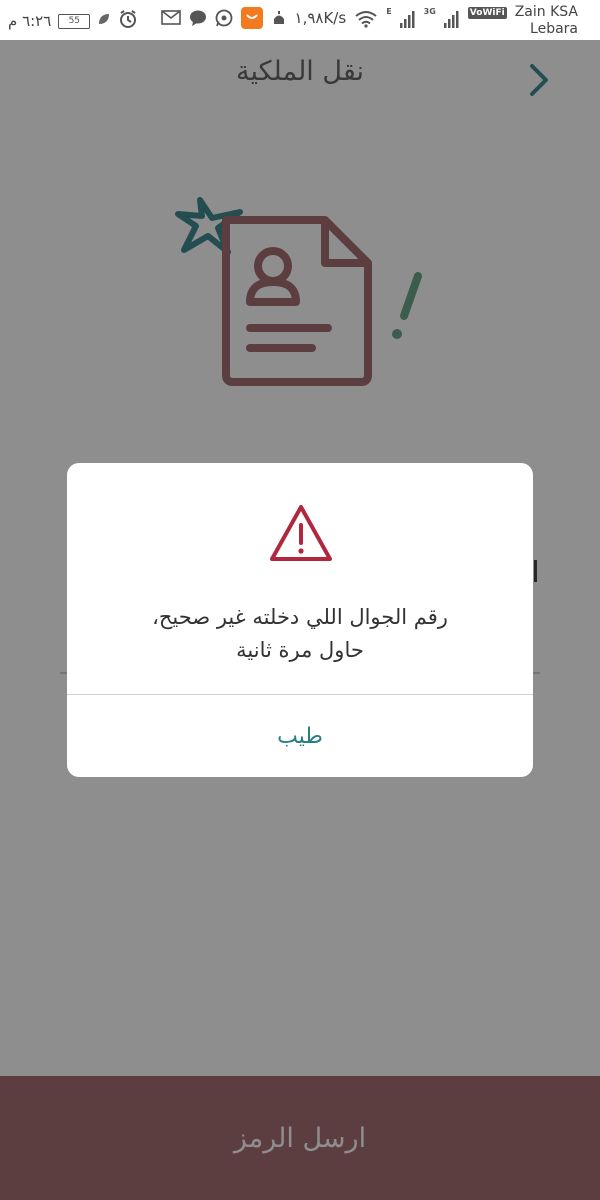 Image resolution: width=600 pixels, height=1200 pixels. I want to click on carrier-2: Lebara, so click(554, 29).